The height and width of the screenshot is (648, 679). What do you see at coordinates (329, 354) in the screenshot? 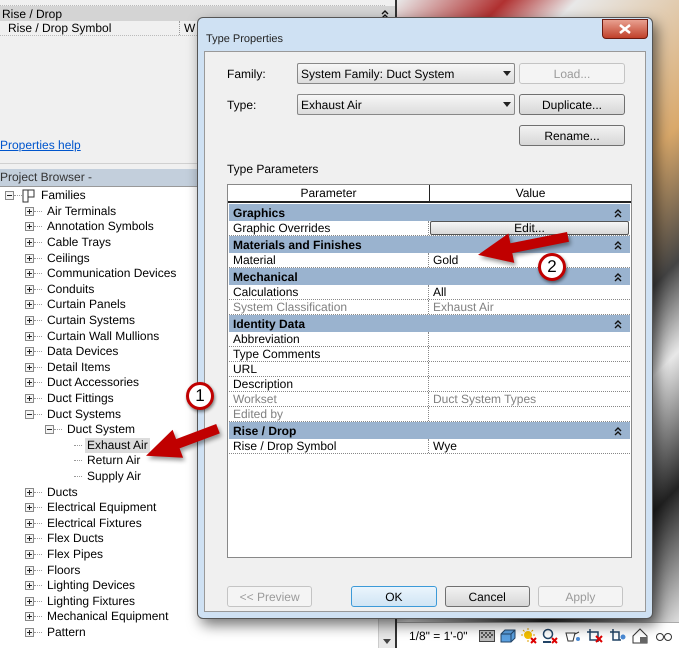
I see `parameter-name: Type Comments` at bounding box center [329, 354].